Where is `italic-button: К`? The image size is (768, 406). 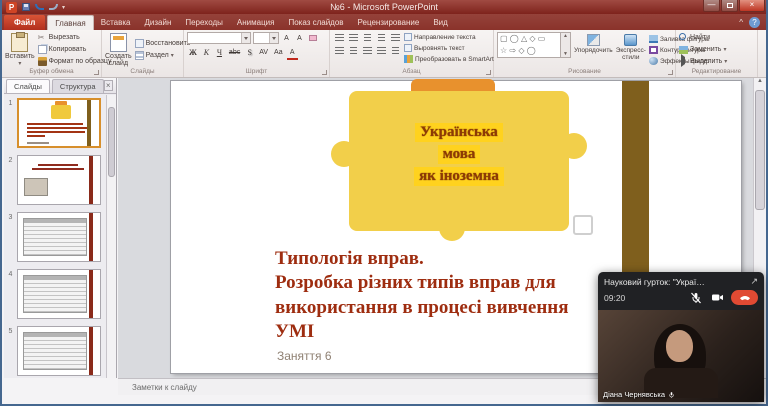
italic-button: К is located at coordinates (206, 52).